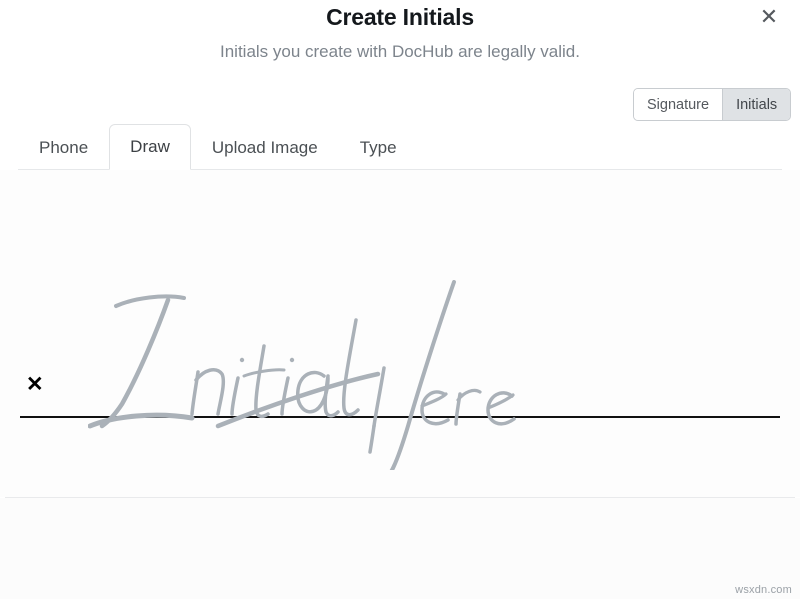 The height and width of the screenshot is (599, 800). Describe the element at coordinates (769, 17) in the screenshot. I see `close-icon: ✕` at that location.